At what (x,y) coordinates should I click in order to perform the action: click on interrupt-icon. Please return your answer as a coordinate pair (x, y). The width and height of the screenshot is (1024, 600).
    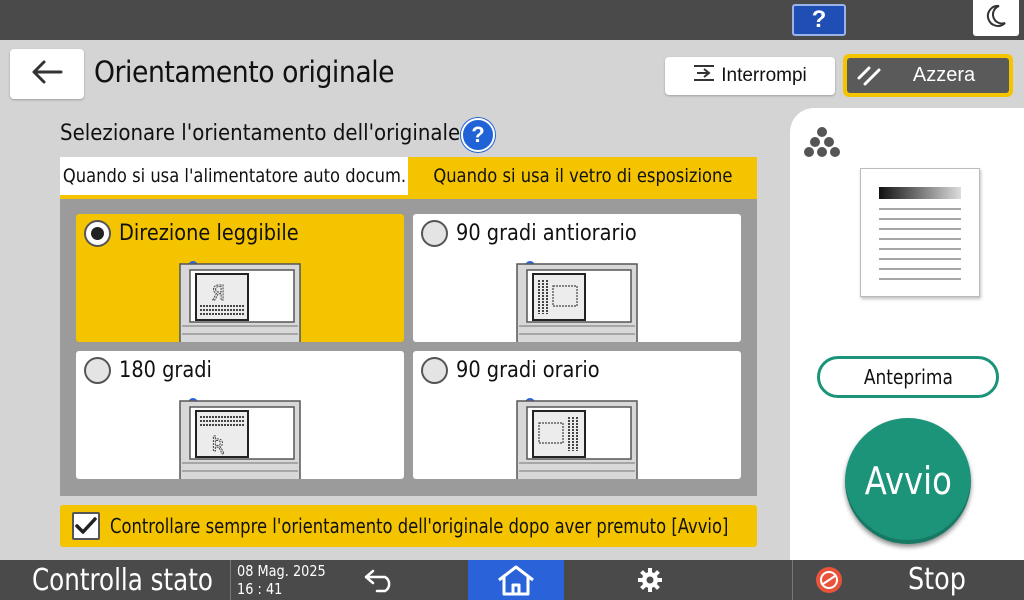
    Looking at the image, I should click on (704, 76).